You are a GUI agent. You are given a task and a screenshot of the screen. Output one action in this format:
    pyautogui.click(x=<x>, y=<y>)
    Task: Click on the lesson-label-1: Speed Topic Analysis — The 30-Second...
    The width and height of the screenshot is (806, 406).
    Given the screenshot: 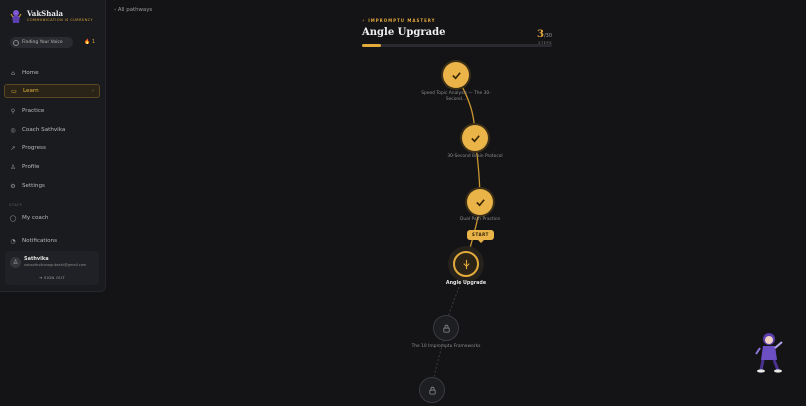 What is the action you would take?
    pyautogui.click(x=456, y=96)
    